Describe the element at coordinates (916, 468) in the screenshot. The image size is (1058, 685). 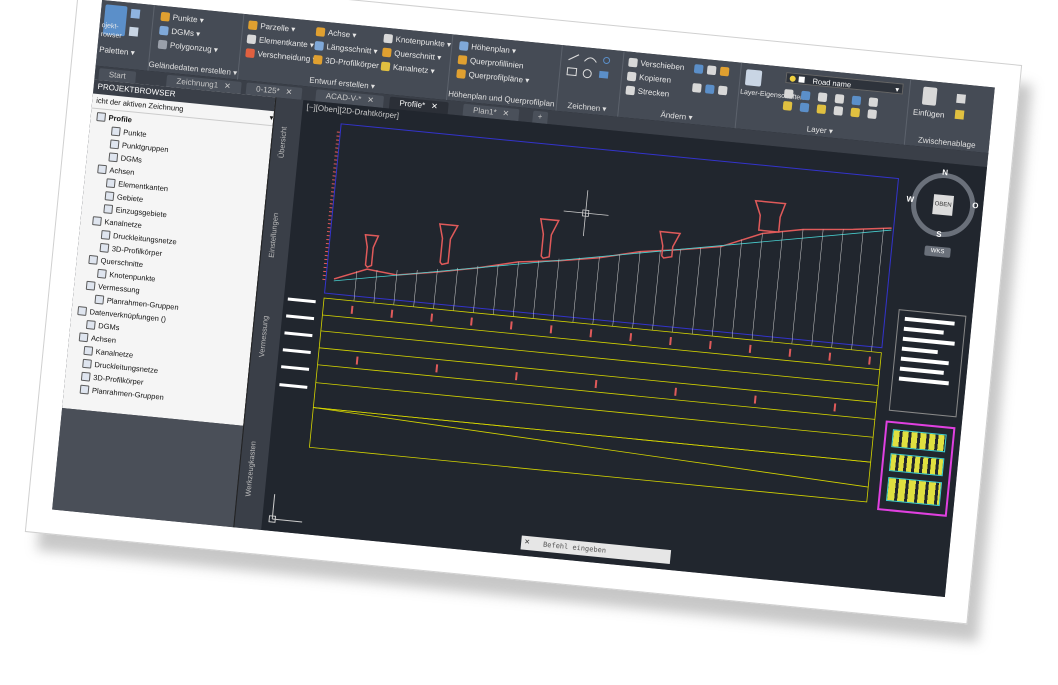
I see `title-block` at that location.